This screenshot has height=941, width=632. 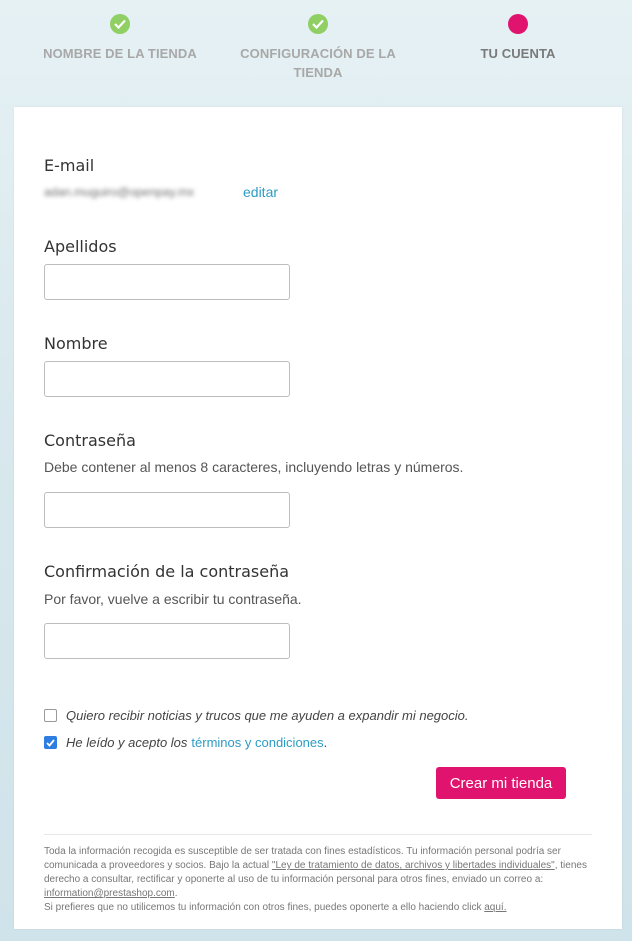 What do you see at coordinates (120, 53) in the screenshot?
I see `step-label: NOMBRE DE LA TIENDA` at bounding box center [120, 53].